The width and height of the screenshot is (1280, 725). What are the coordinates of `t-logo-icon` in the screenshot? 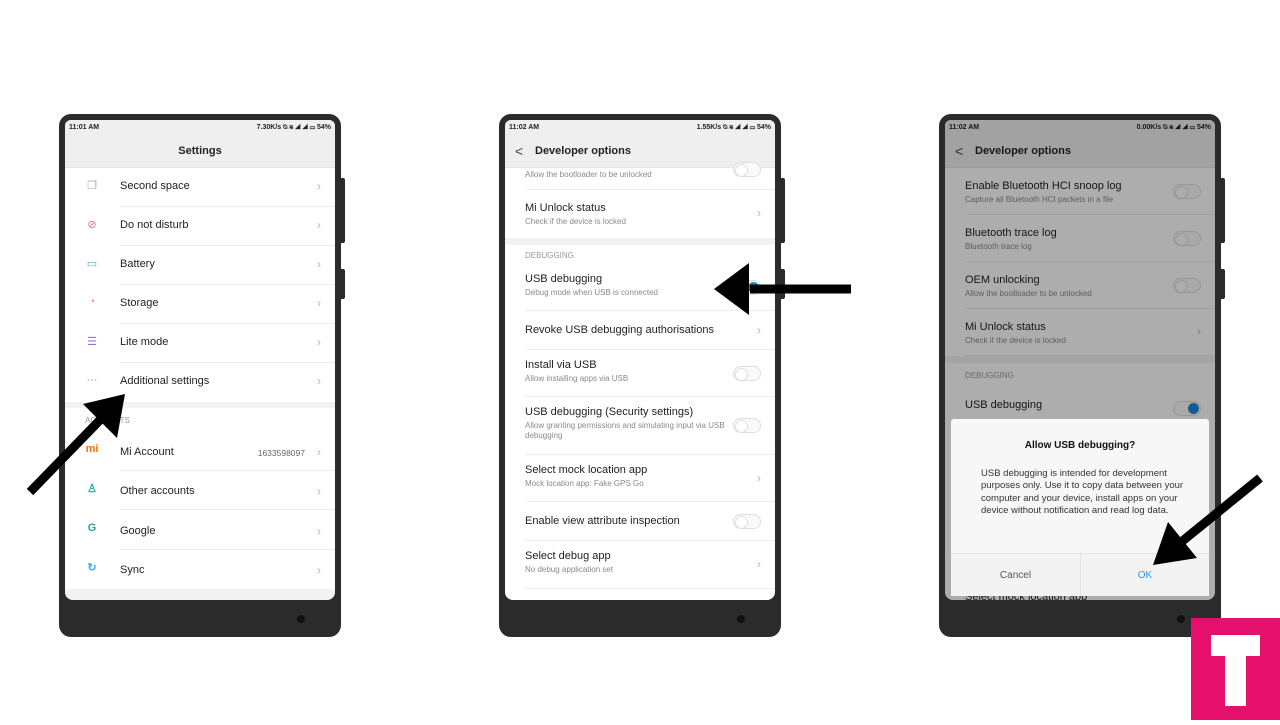 It's located at (1235, 670).